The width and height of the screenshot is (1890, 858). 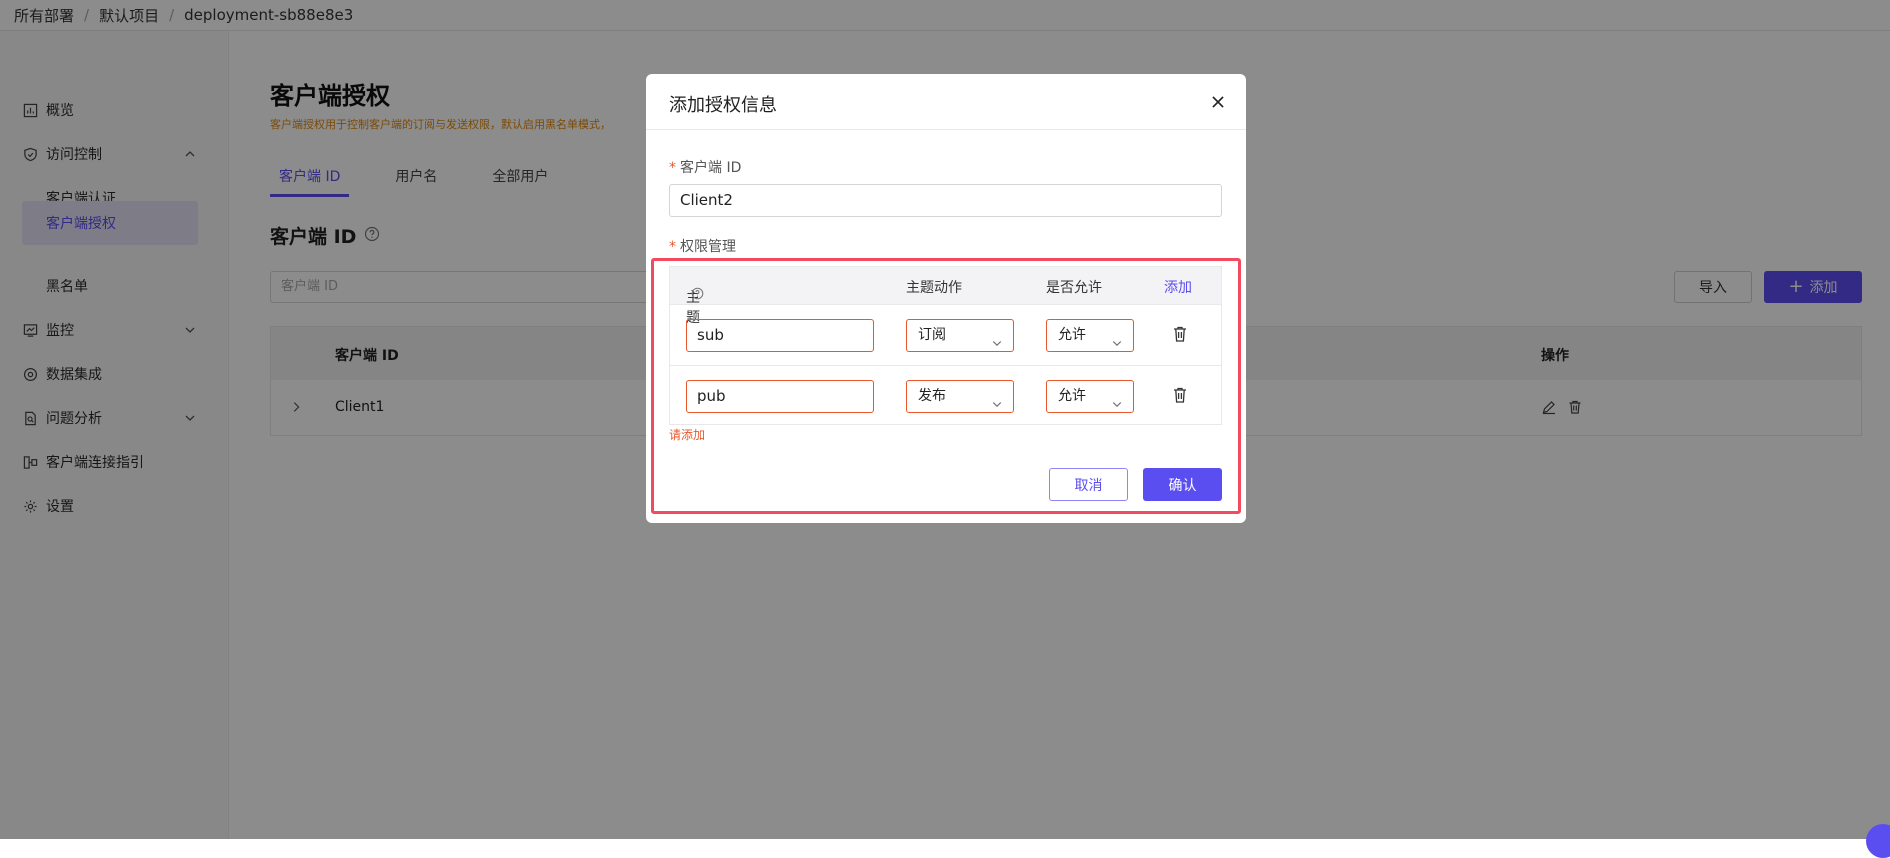 What do you see at coordinates (780, 396) in the screenshot?
I see `topic-input: pub` at bounding box center [780, 396].